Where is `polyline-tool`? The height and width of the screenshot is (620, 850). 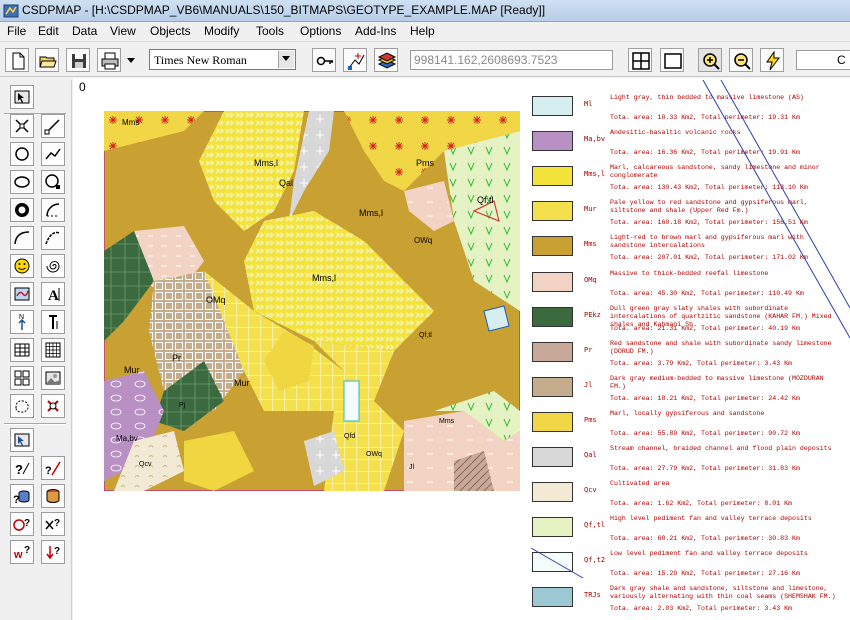 polyline-tool is located at coordinates (53, 154).